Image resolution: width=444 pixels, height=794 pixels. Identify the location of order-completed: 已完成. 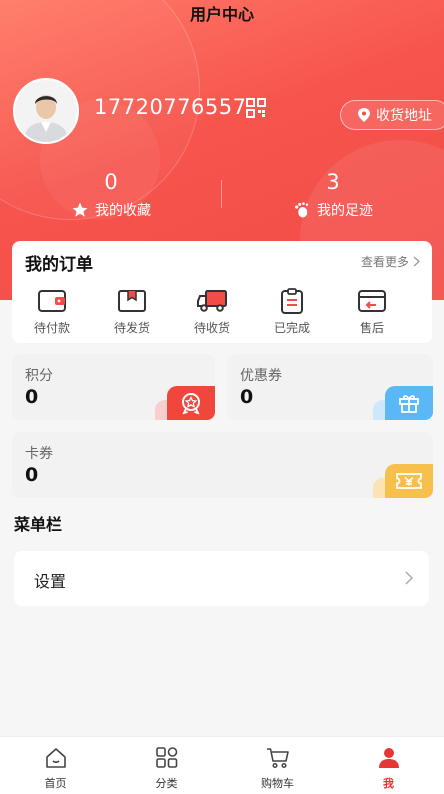
(292, 312).